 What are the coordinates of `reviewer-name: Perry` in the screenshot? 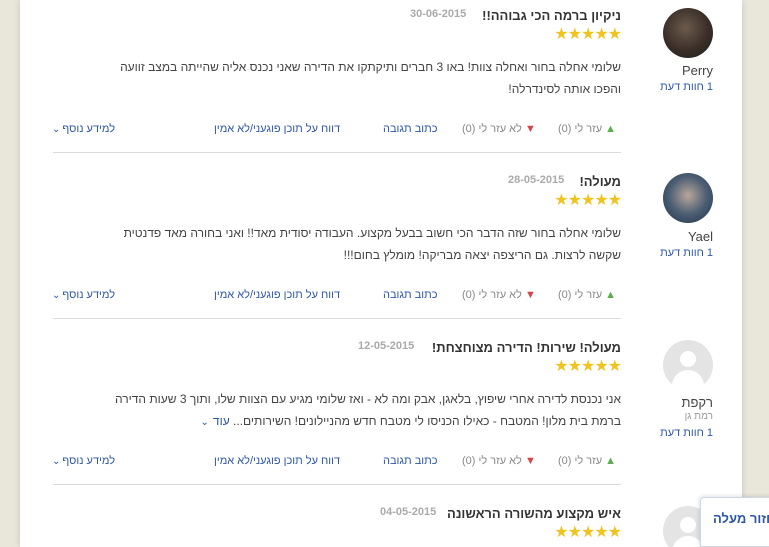 It's located at (697, 70).